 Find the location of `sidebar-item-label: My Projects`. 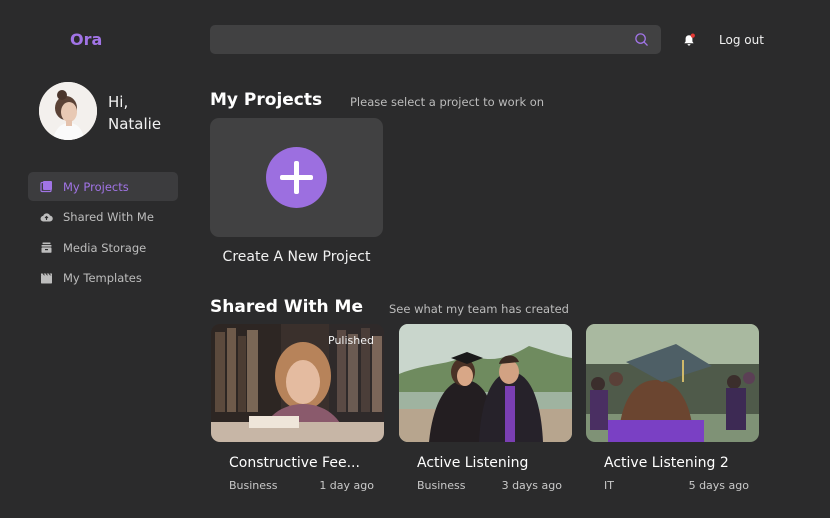

sidebar-item-label: My Projects is located at coordinates (96, 186).